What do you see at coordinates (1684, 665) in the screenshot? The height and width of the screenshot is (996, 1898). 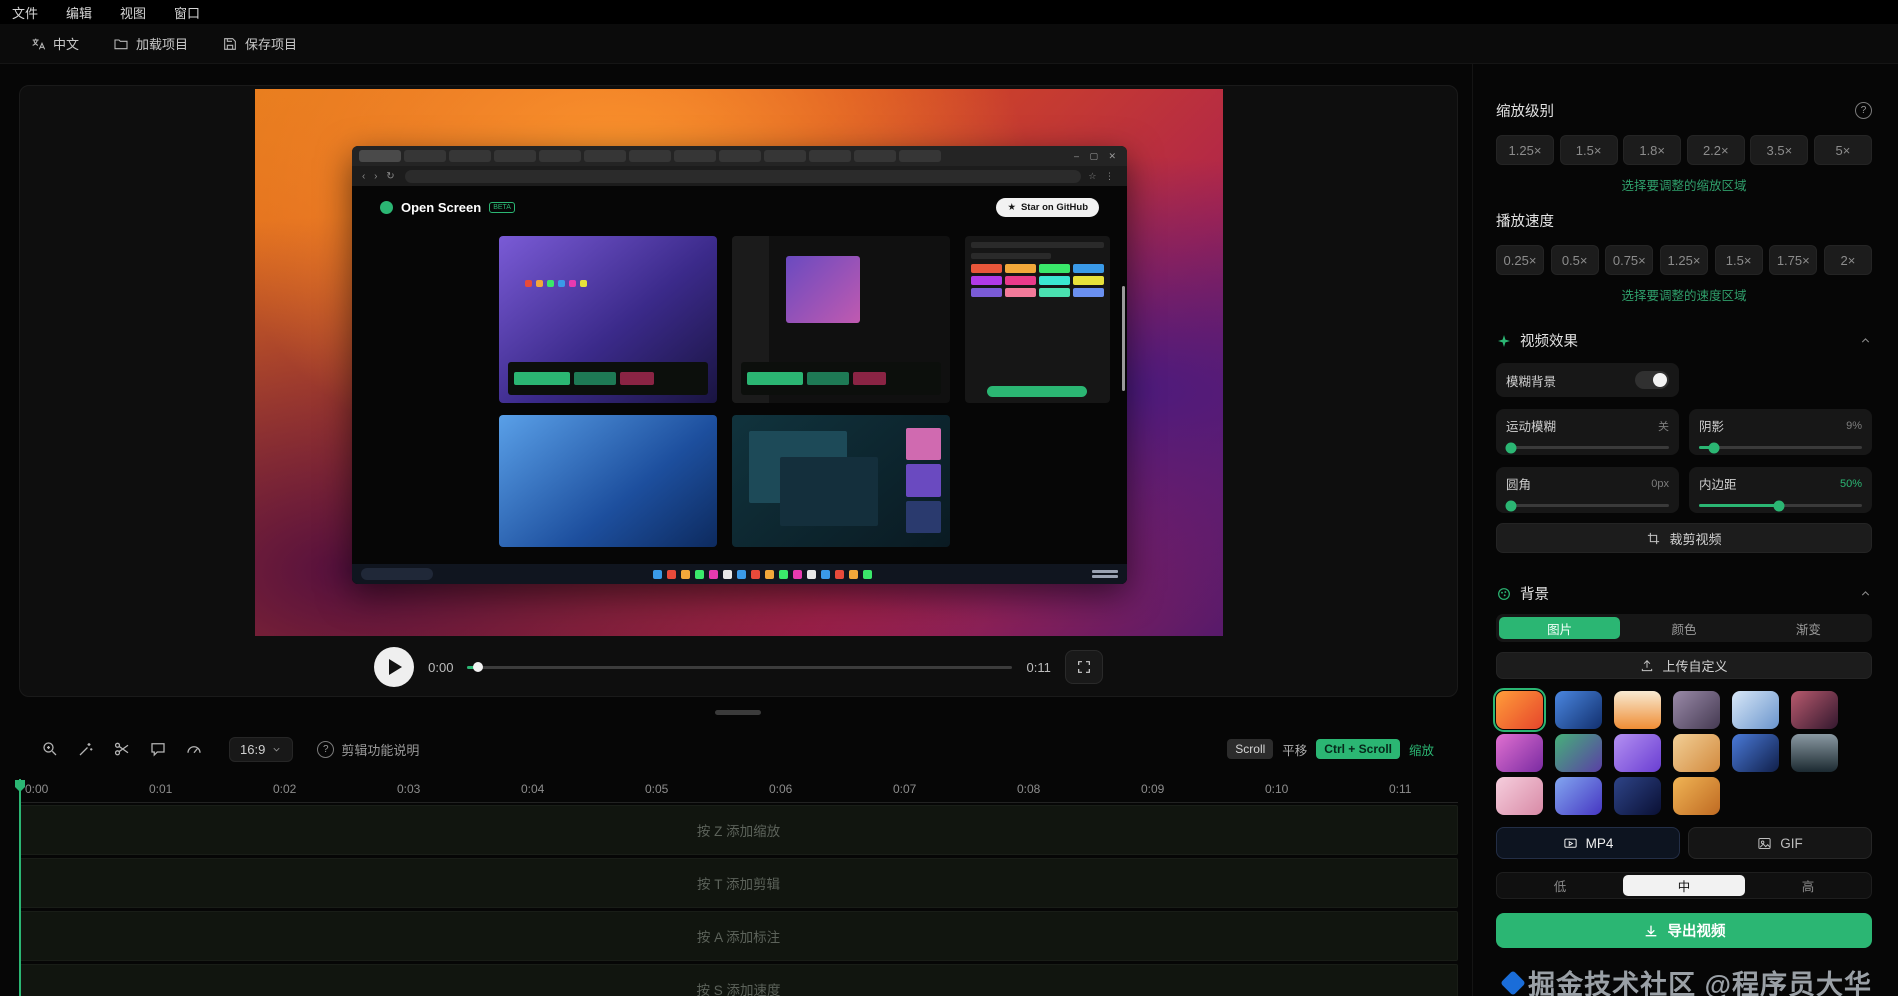 I see `upload-custom-button: 上传自定义` at bounding box center [1684, 665].